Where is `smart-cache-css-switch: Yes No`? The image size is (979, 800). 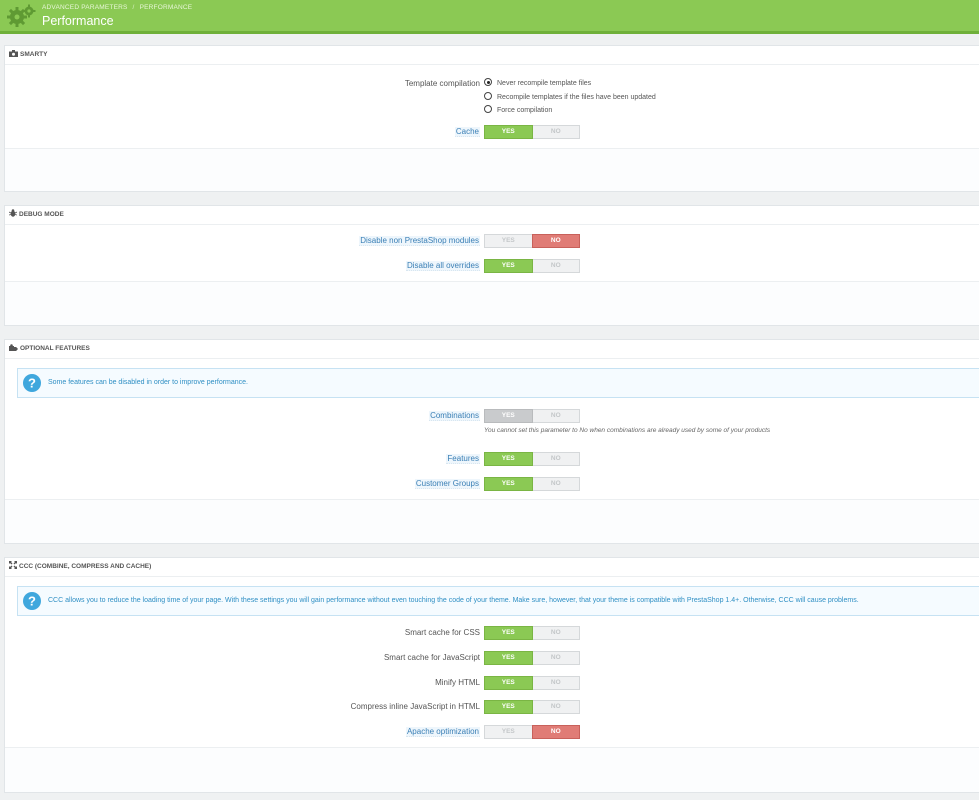
smart-cache-css-switch: Yes No is located at coordinates (532, 633).